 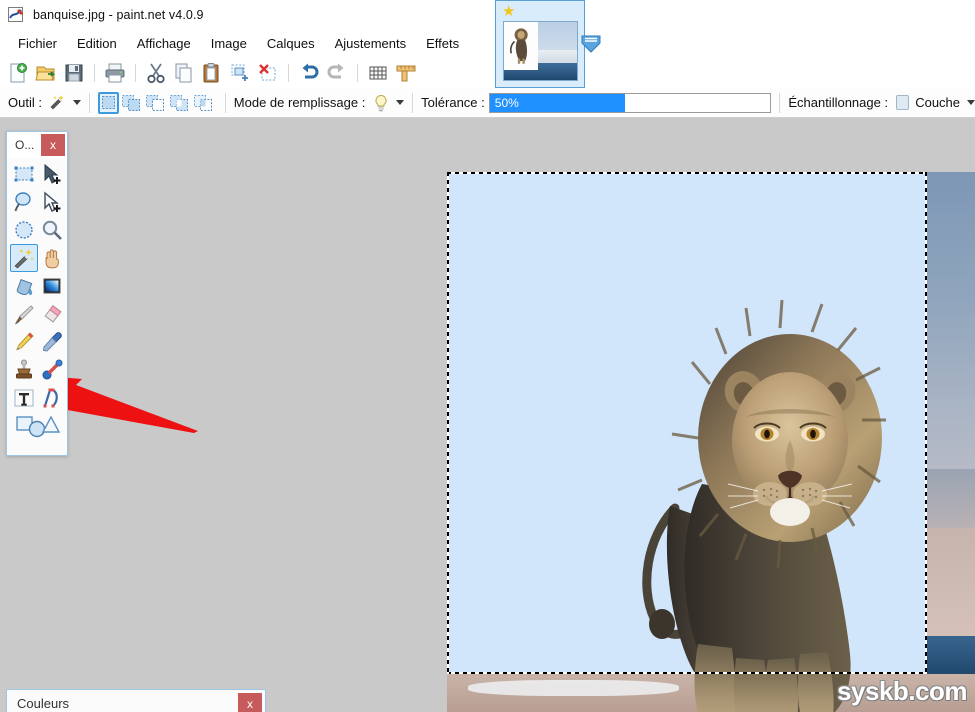 What do you see at coordinates (337, 73) in the screenshot?
I see `redo-icon` at bounding box center [337, 73].